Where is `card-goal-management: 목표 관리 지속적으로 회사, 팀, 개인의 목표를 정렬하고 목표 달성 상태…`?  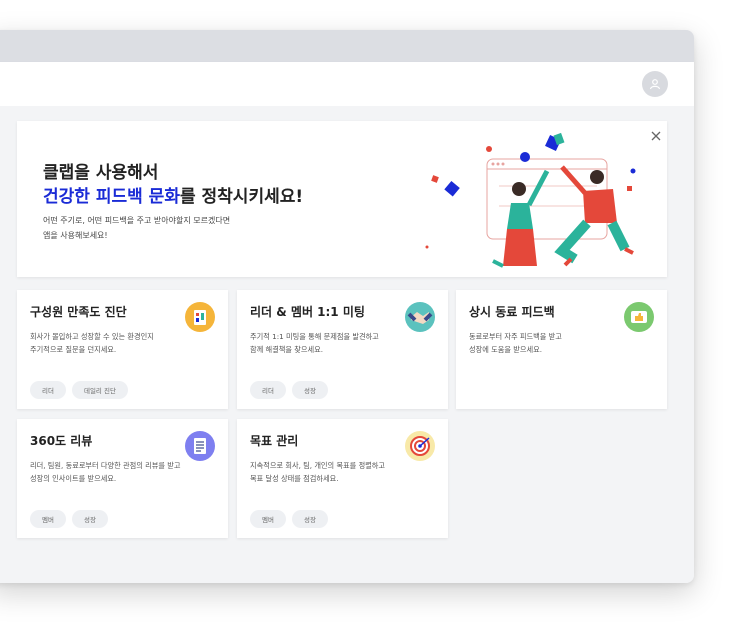 card-goal-management: 목표 관리 지속적으로 회사, 팀, 개인의 목표를 정렬하고 목표 달성 상태… is located at coordinates (342, 478).